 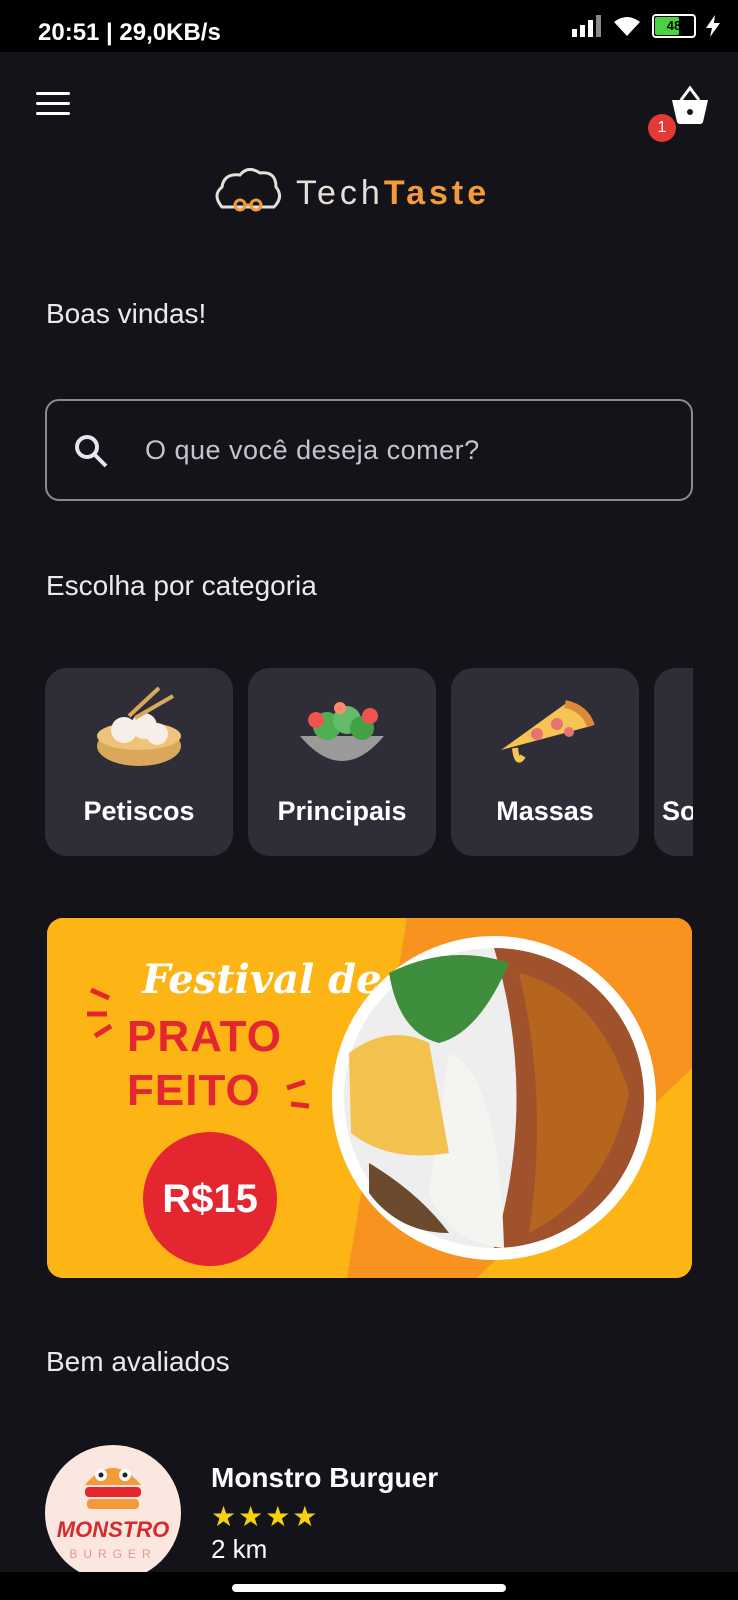 What do you see at coordinates (113, 1554) in the screenshot?
I see `restaurant-logo-subtext: BURGER` at bounding box center [113, 1554].